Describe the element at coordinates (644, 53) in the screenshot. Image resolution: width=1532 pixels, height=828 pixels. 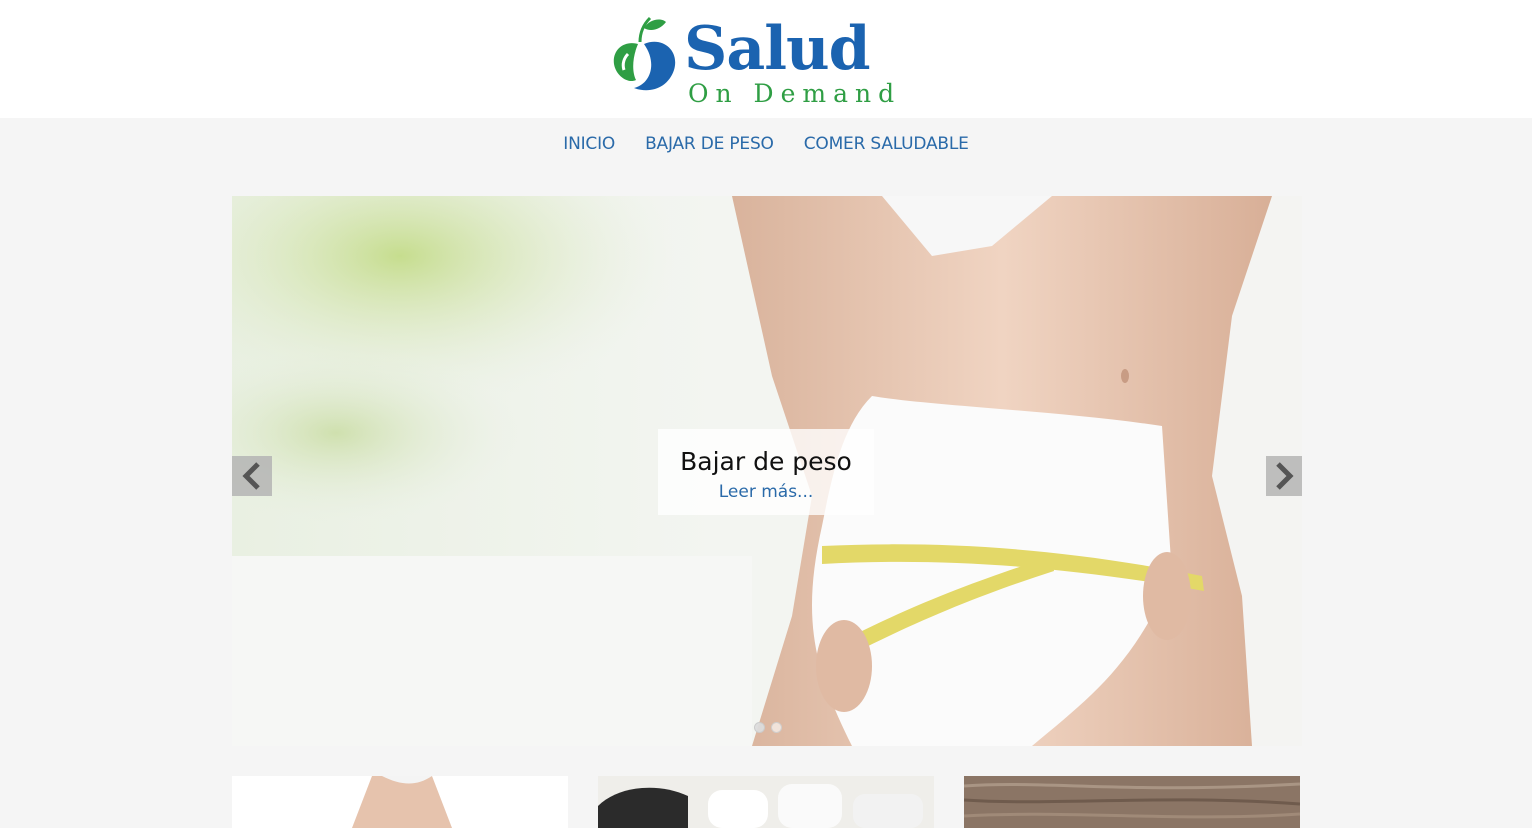
I see `apple-logo-icon` at that location.